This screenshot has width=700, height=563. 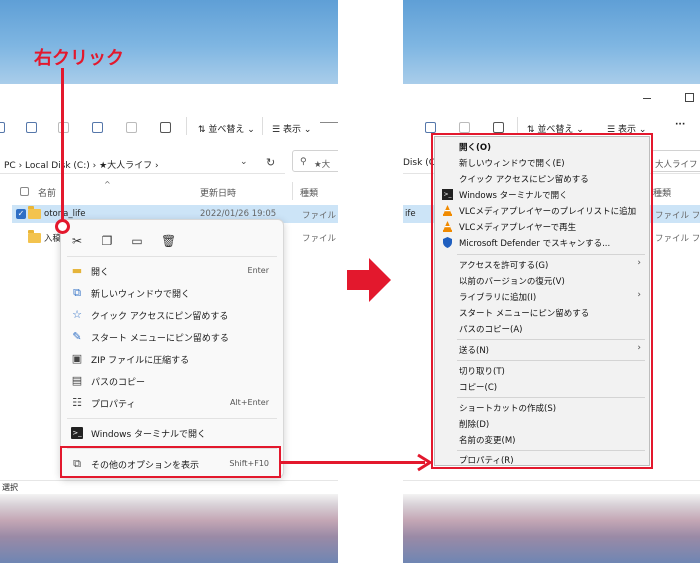 I want to click on menu-item-open-terminal: >_ Windows ターミナルで開く, so click(x=172, y=433).